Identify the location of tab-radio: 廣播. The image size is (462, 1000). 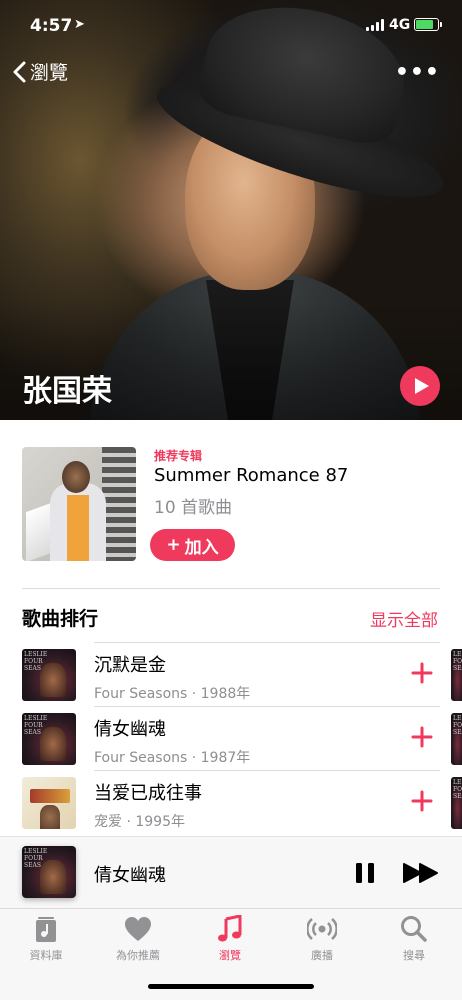
(322, 939).